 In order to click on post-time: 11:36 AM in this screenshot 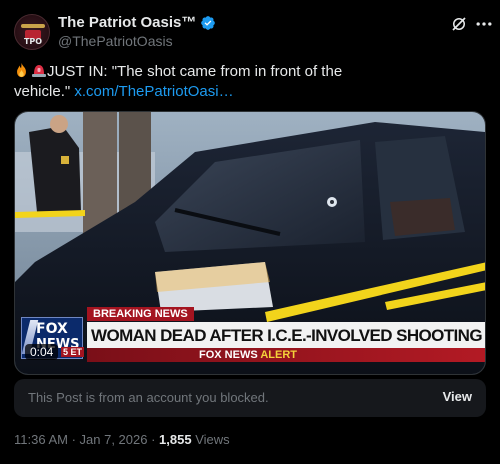, I will do `click(41, 439)`.